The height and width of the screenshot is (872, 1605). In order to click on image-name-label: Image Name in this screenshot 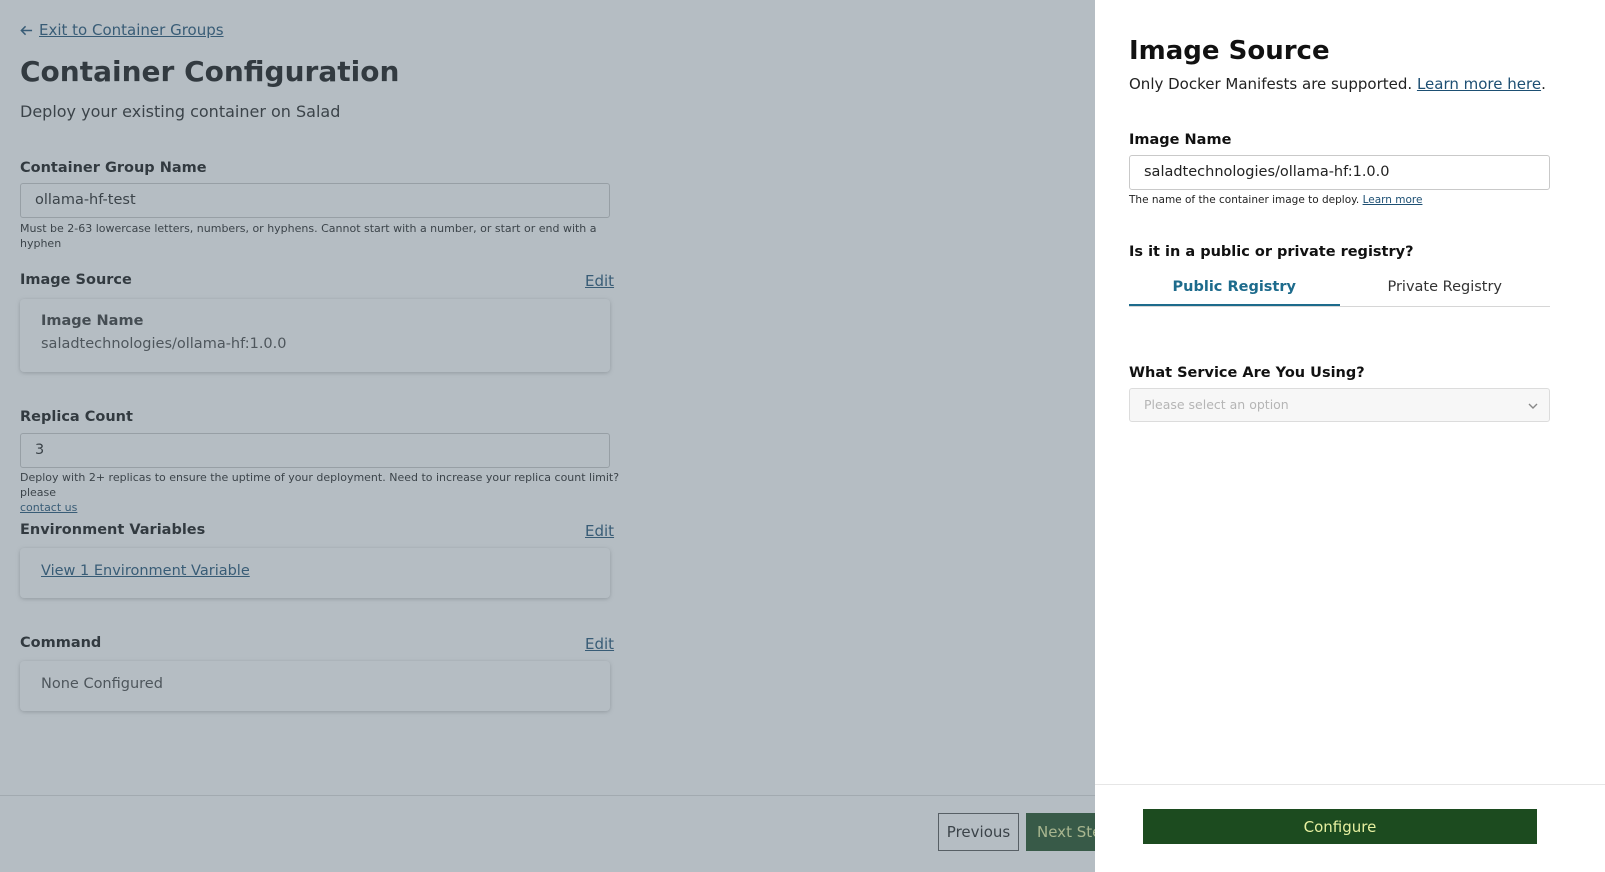, I will do `click(1180, 140)`.